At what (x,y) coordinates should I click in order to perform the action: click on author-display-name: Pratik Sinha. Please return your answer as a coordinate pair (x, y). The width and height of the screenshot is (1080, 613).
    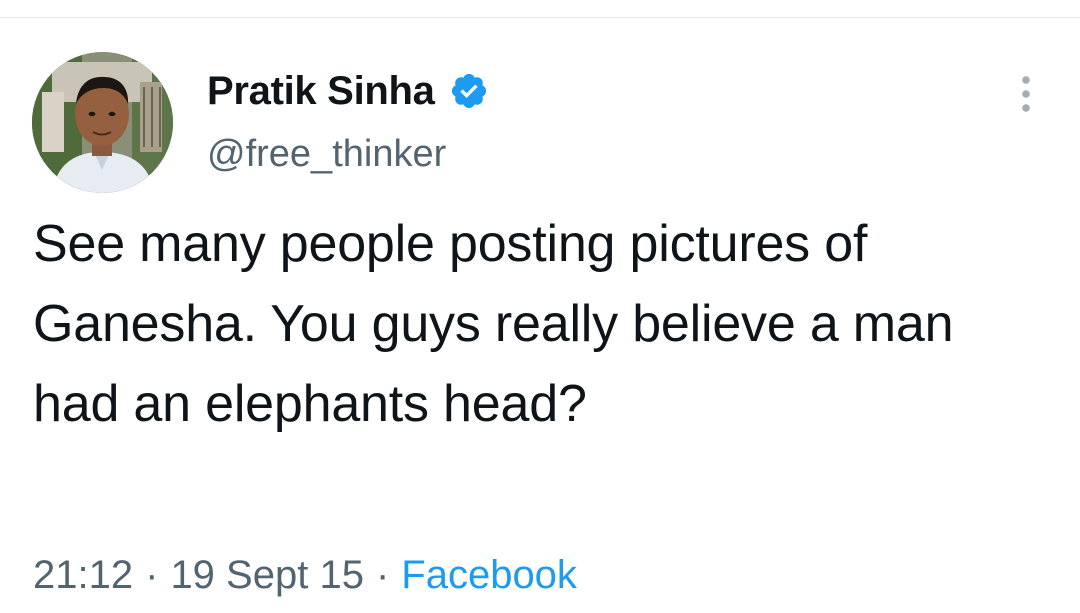
    Looking at the image, I should click on (321, 91).